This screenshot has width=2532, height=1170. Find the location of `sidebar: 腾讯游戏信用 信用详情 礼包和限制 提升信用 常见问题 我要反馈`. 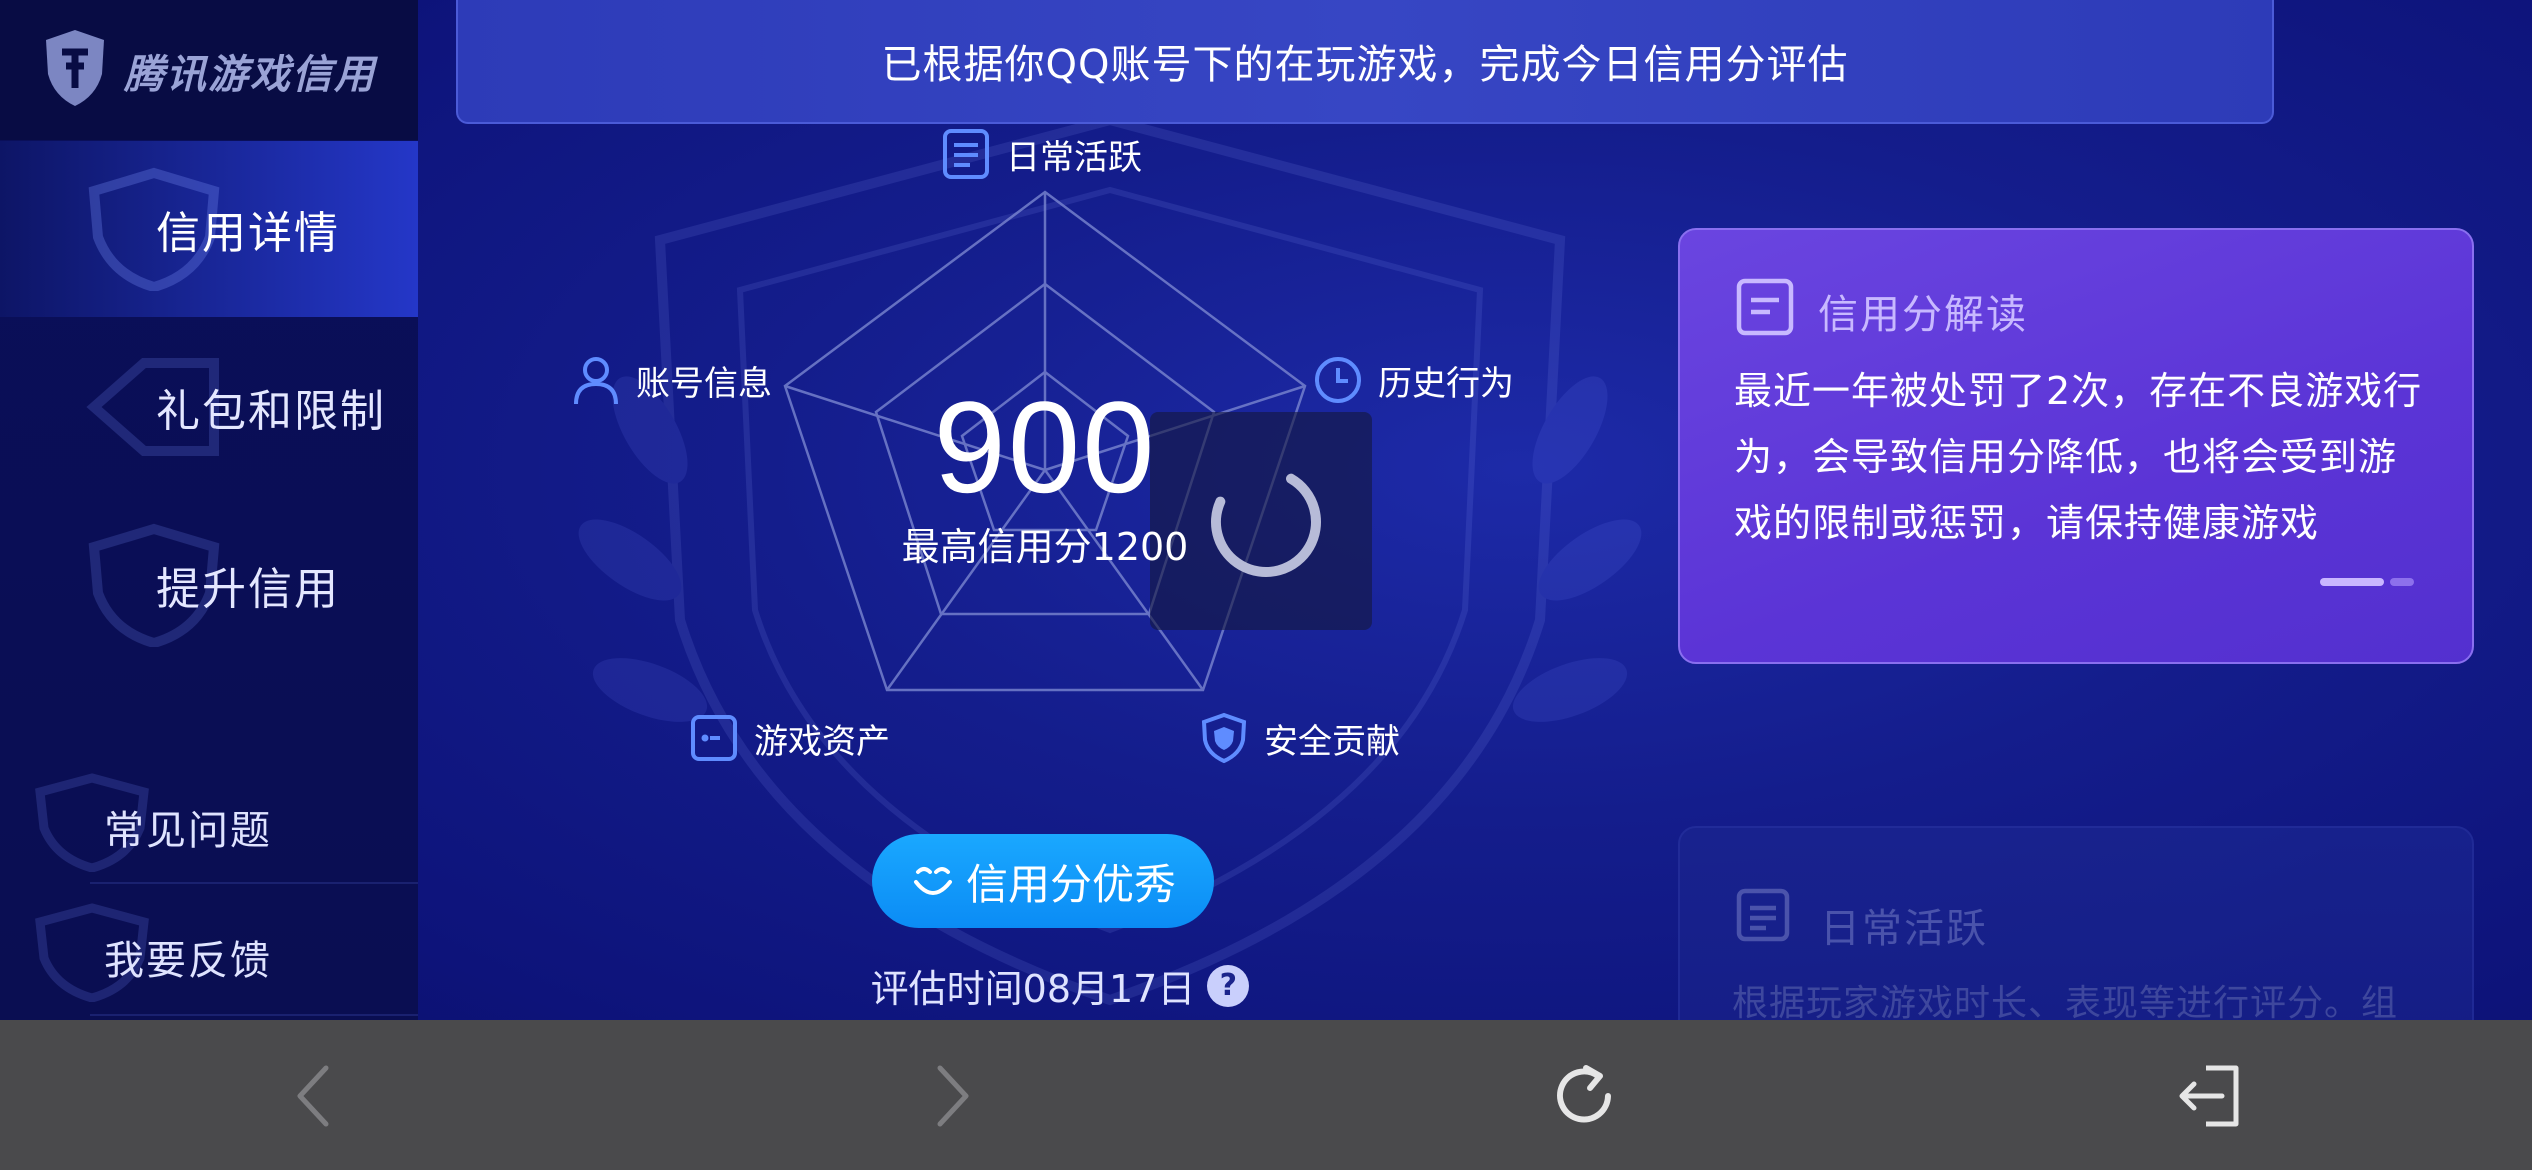

sidebar: 腾讯游戏信用 信用详情 礼包和限制 提升信用 常见问题 我要反馈 is located at coordinates (209, 510).